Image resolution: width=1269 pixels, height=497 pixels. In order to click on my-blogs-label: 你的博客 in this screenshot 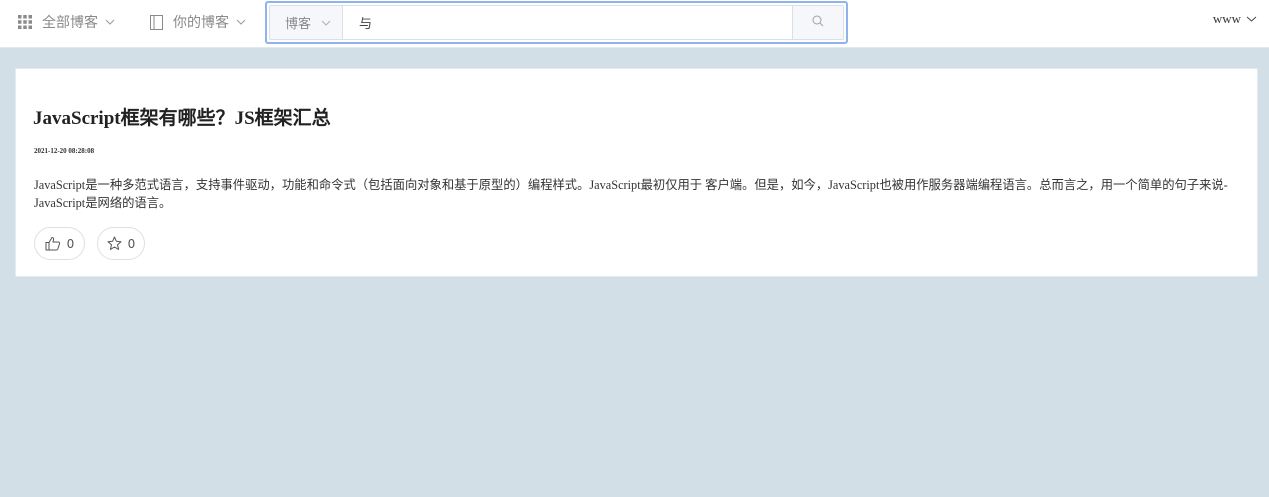, I will do `click(201, 23)`.